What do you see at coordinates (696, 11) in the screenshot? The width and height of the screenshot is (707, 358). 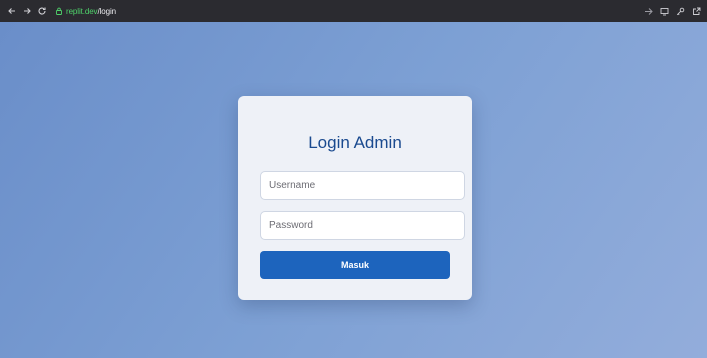 I see `open-external-icon` at bounding box center [696, 11].